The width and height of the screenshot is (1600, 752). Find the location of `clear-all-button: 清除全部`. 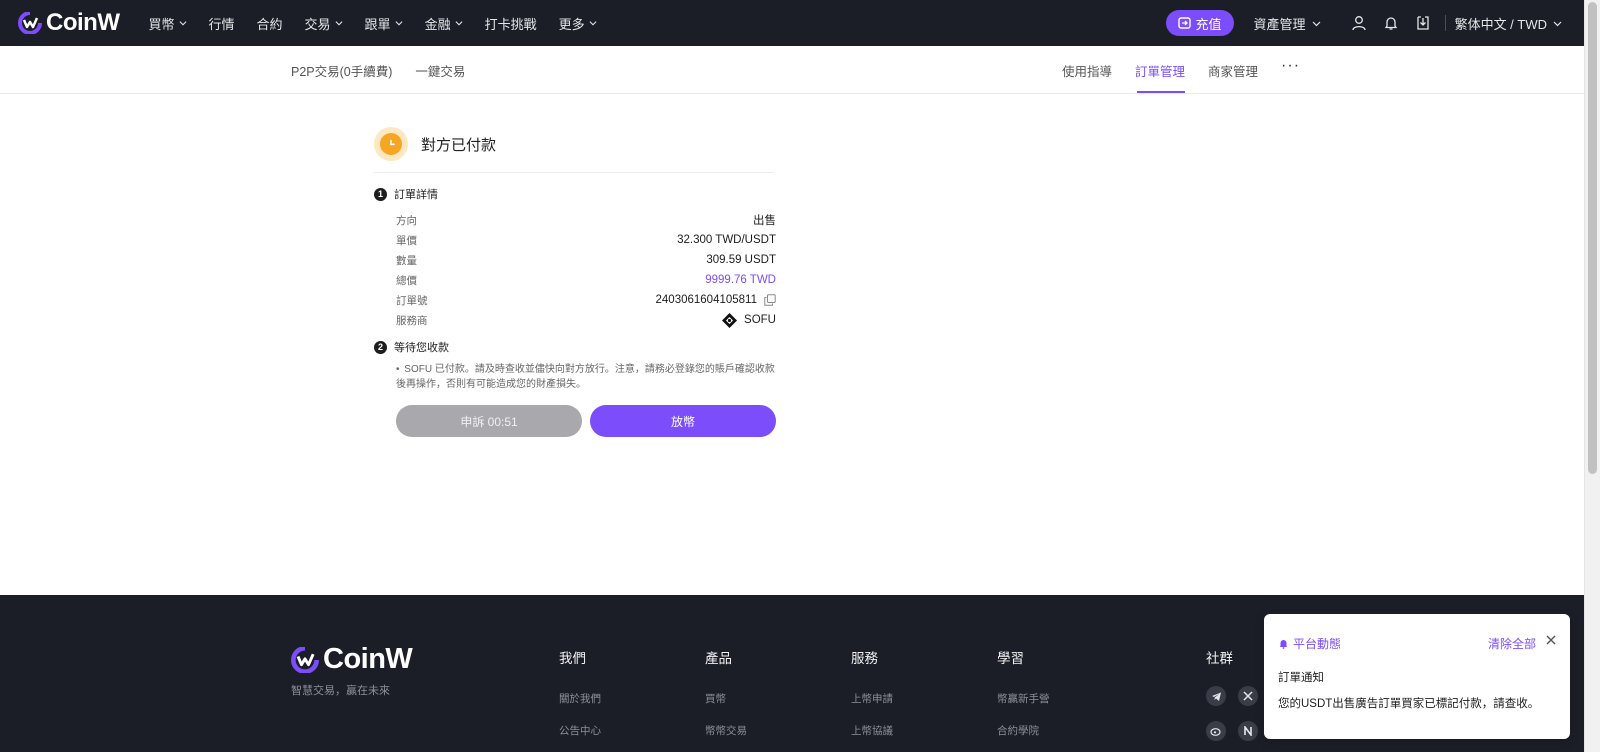

clear-all-button: 清除全部 is located at coordinates (1512, 643).